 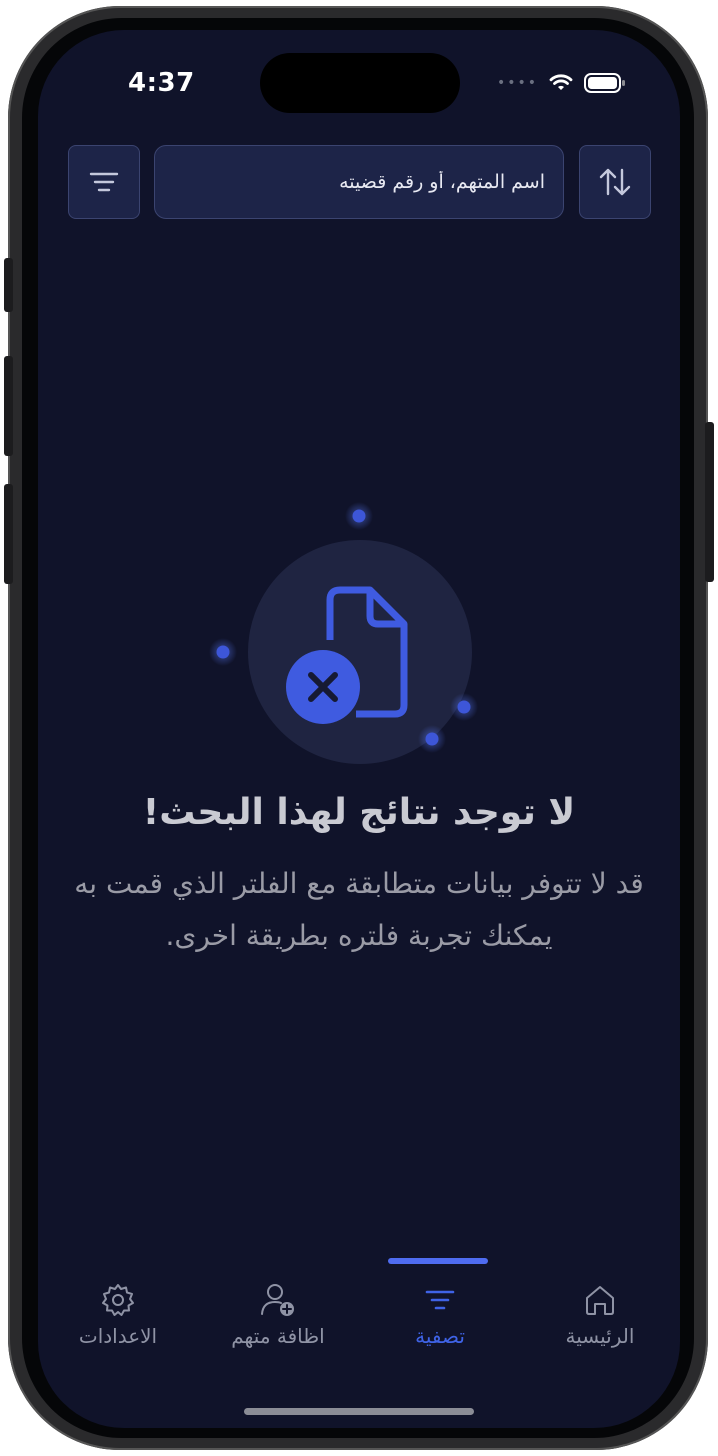 I want to click on tab-filter-label: تصفية, so click(x=440, y=1336).